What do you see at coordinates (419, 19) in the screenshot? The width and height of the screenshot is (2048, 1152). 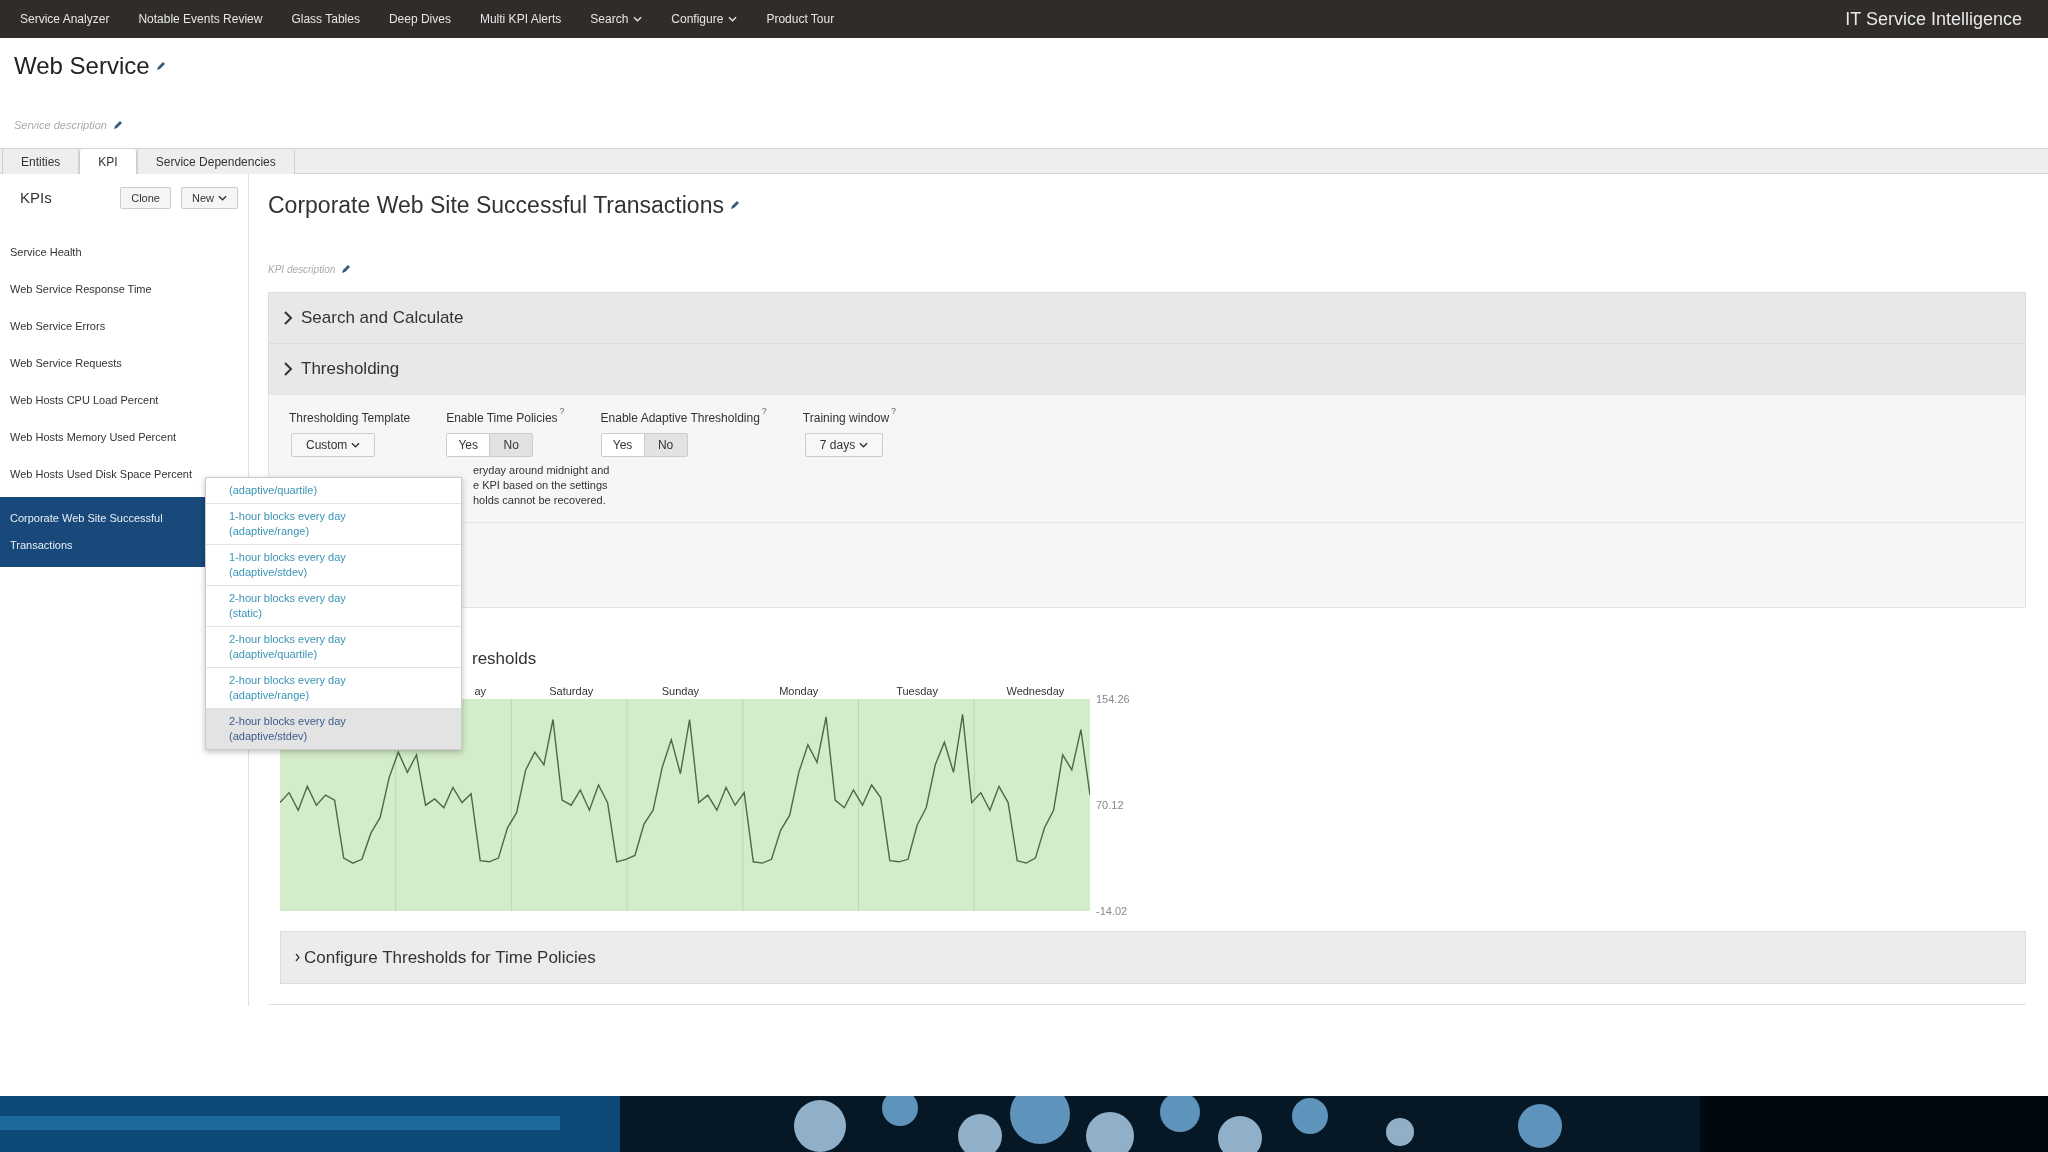 I see `nav-link: Deep Dives` at bounding box center [419, 19].